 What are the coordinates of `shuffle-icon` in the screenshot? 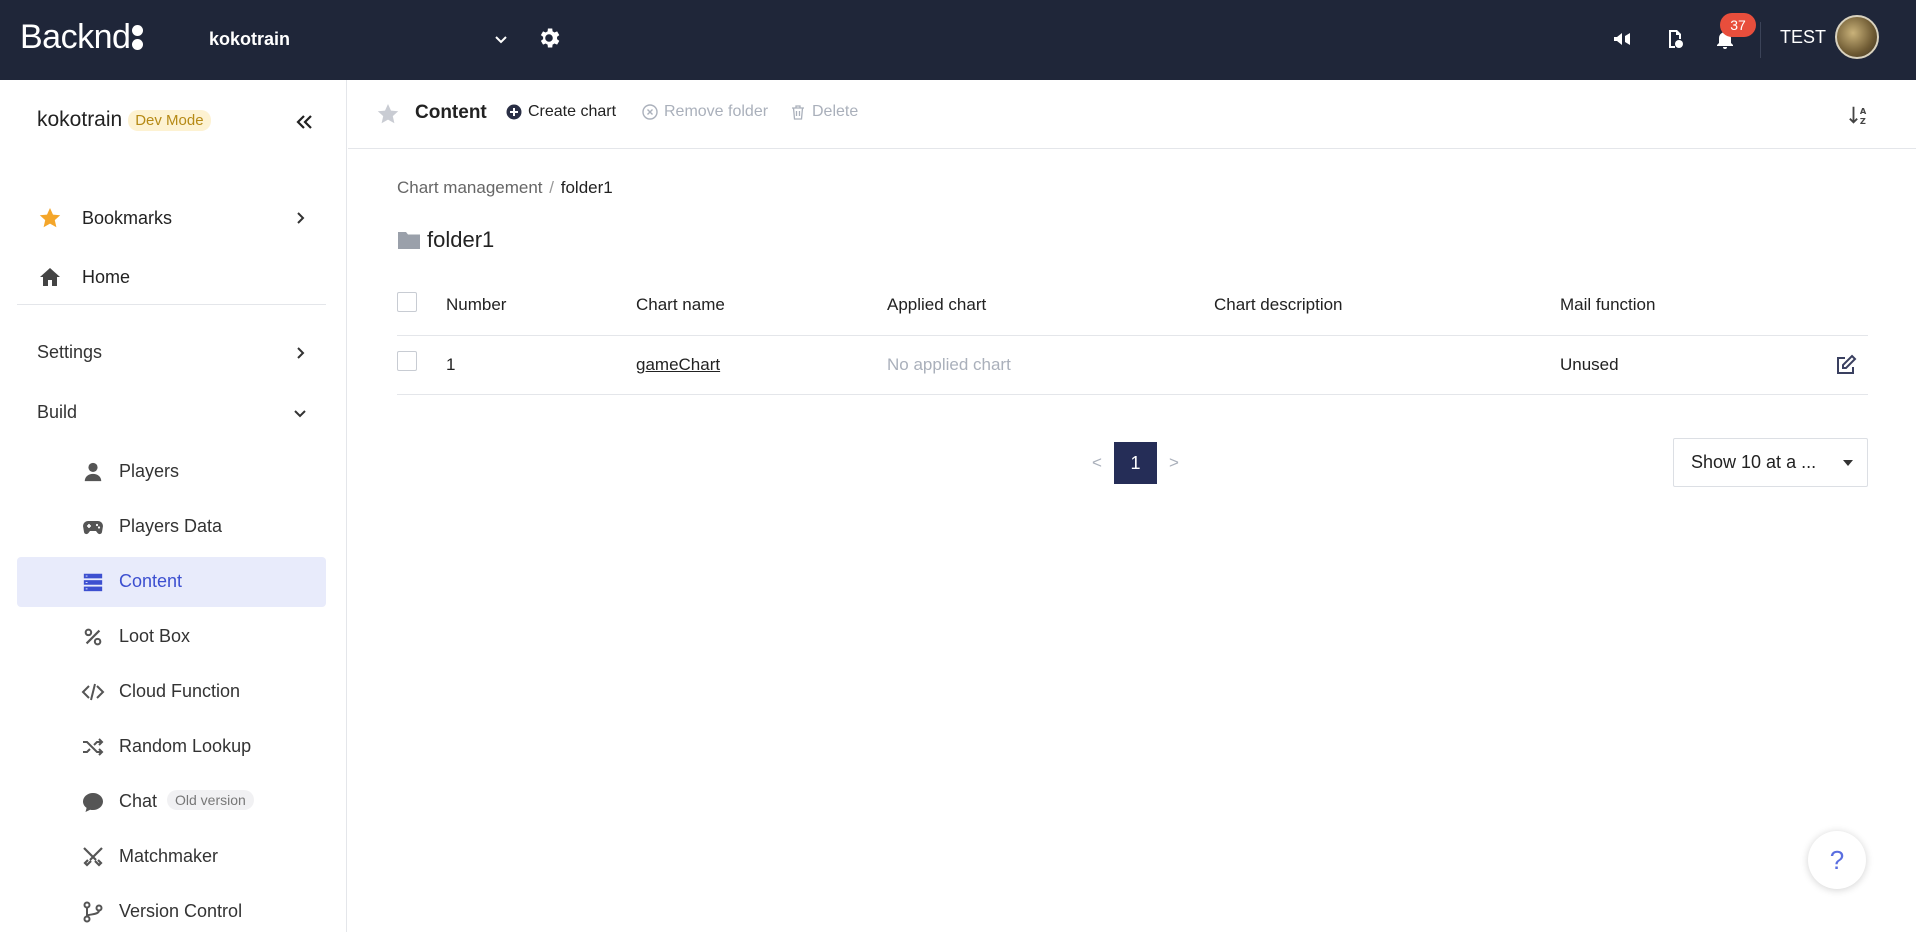 It's located at (93, 747).